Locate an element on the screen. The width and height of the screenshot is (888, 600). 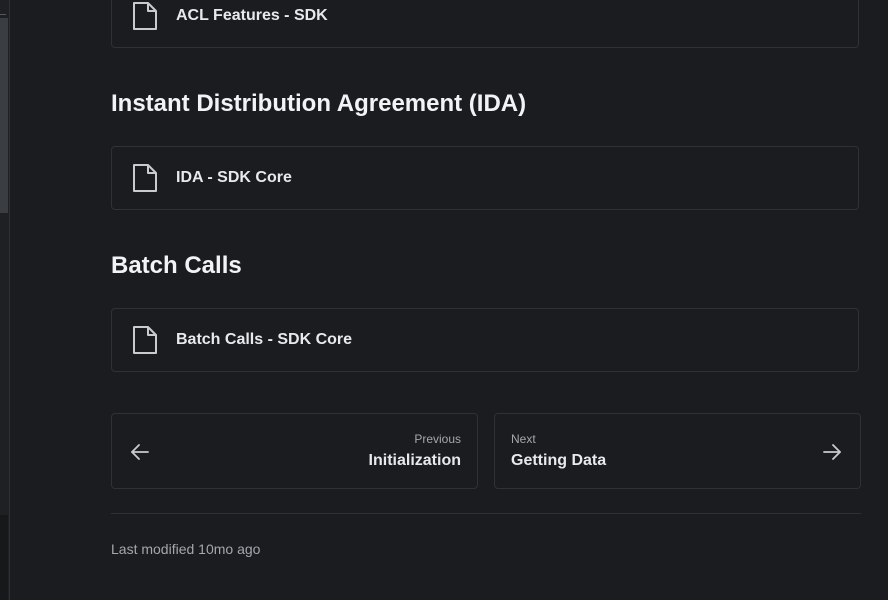
section-heading-ida: Instant Distribution Agreement (IDA) is located at coordinates (319, 103).